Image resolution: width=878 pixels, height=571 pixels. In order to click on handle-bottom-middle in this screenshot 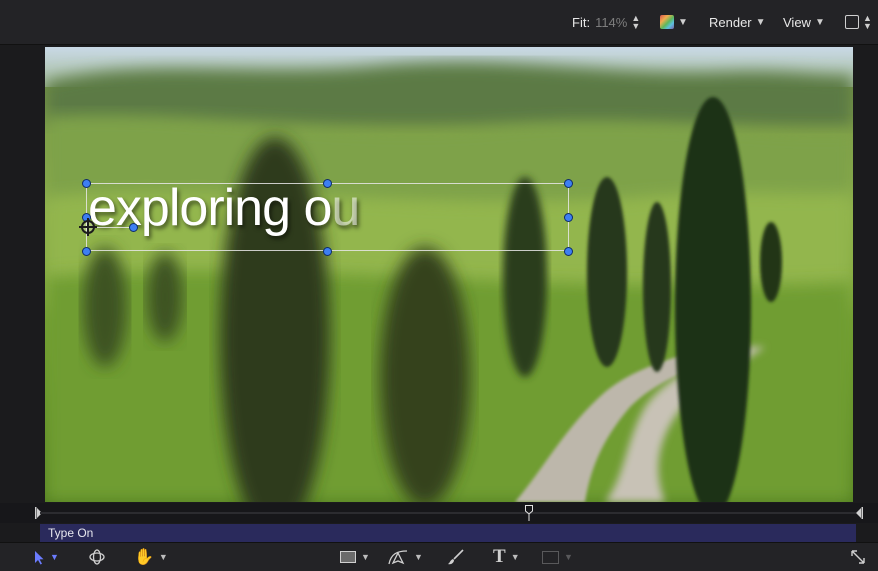, I will do `click(327, 251)`.